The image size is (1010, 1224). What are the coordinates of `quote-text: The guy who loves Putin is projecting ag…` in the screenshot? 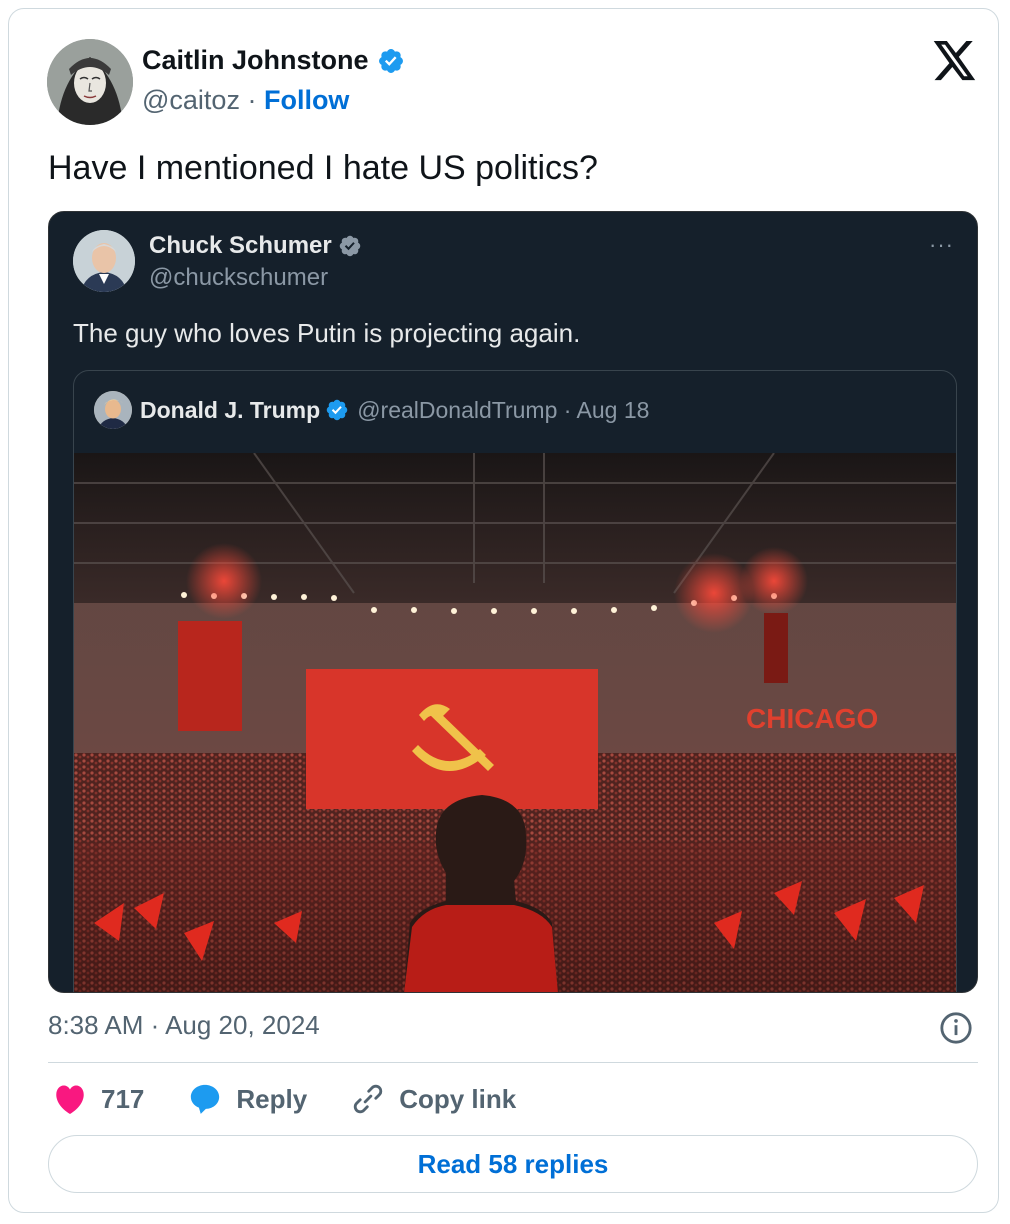 It's located at (327, 333).